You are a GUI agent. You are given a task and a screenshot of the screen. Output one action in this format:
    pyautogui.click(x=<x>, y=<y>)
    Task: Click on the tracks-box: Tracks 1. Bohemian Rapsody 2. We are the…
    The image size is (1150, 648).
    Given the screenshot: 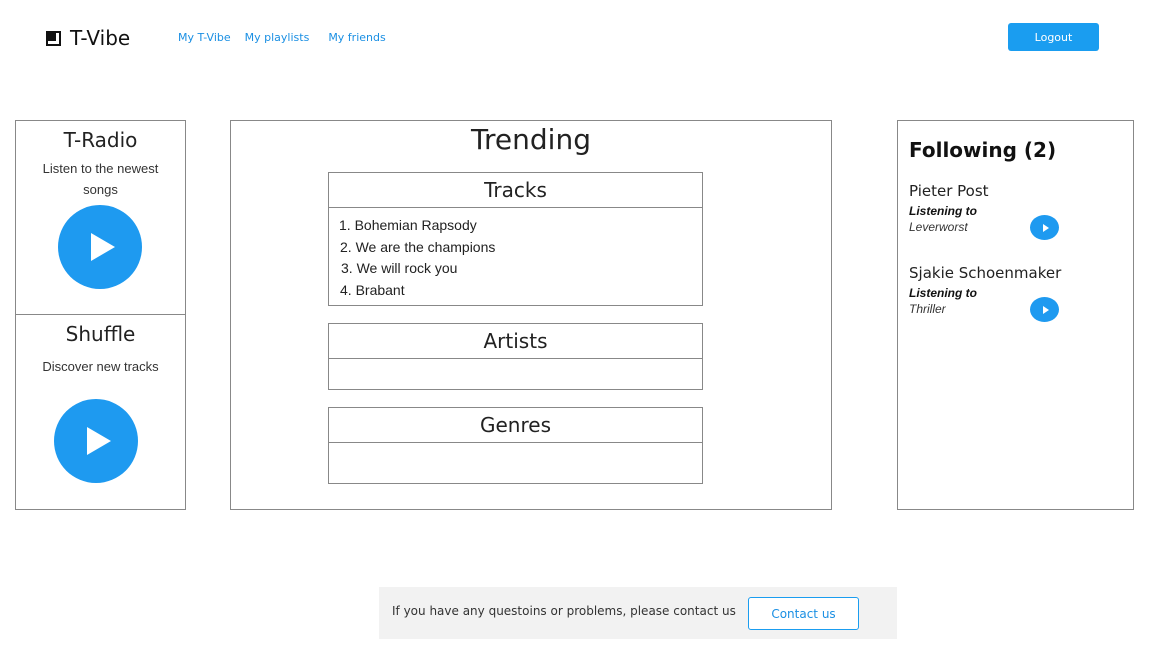 What is the action you would take?
    pyautogui.click(x=515, y=239)
    